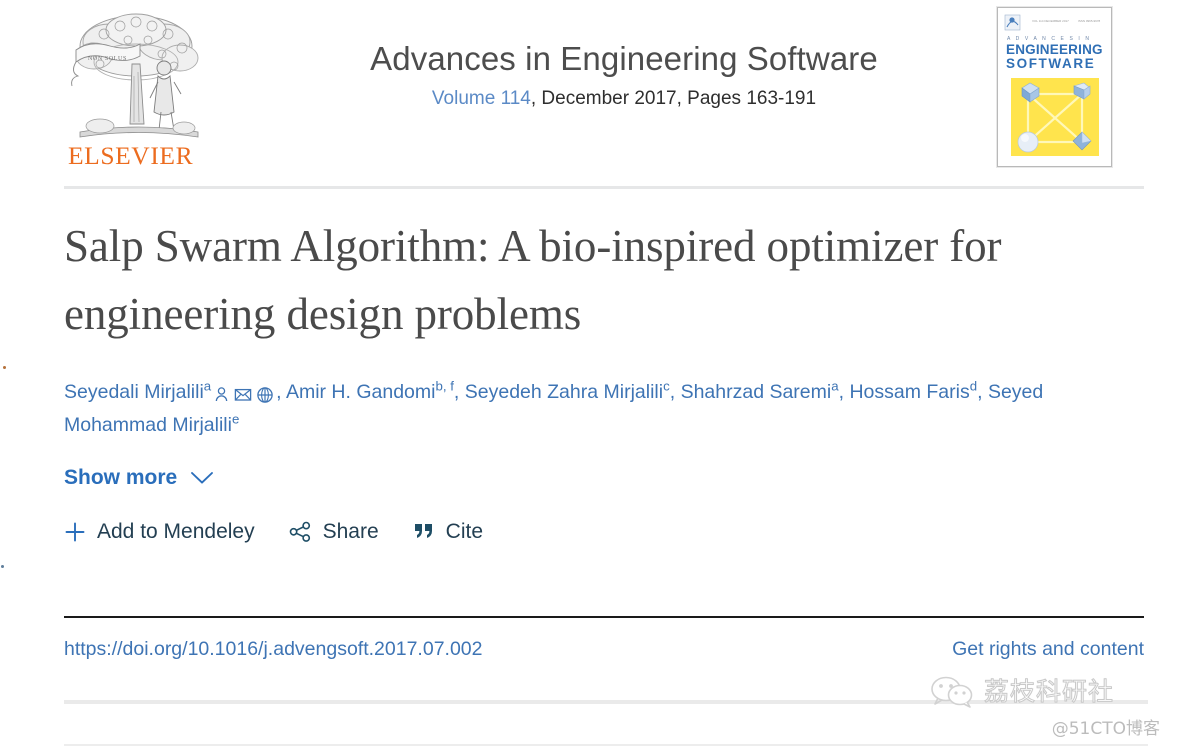 This screenshot has width=1184, height=748. Describe the element at coordinates (235, 418) in the screenshot. I see `author-affiliation-marker: e` at that location.